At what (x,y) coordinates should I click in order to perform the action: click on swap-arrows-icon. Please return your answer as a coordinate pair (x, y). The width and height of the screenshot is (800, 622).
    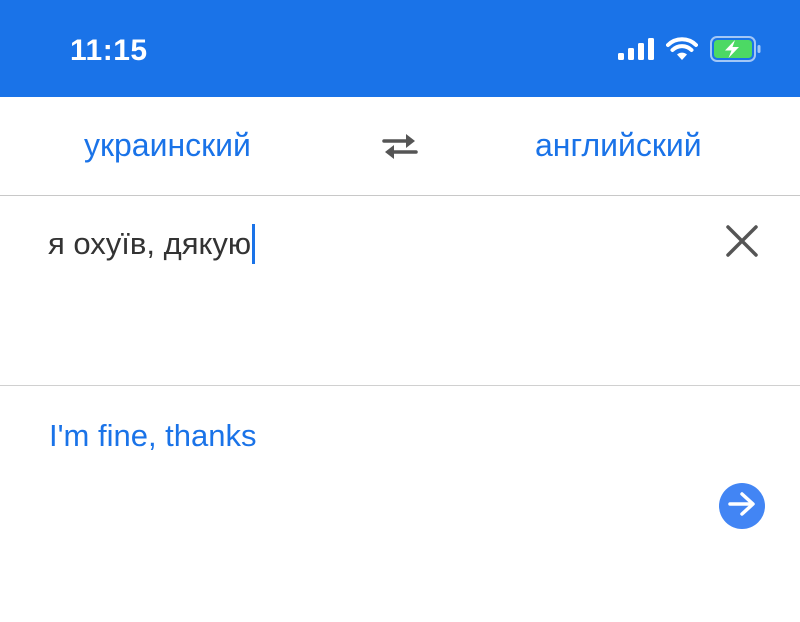
    Looking at the image, I should click on (400, 149).